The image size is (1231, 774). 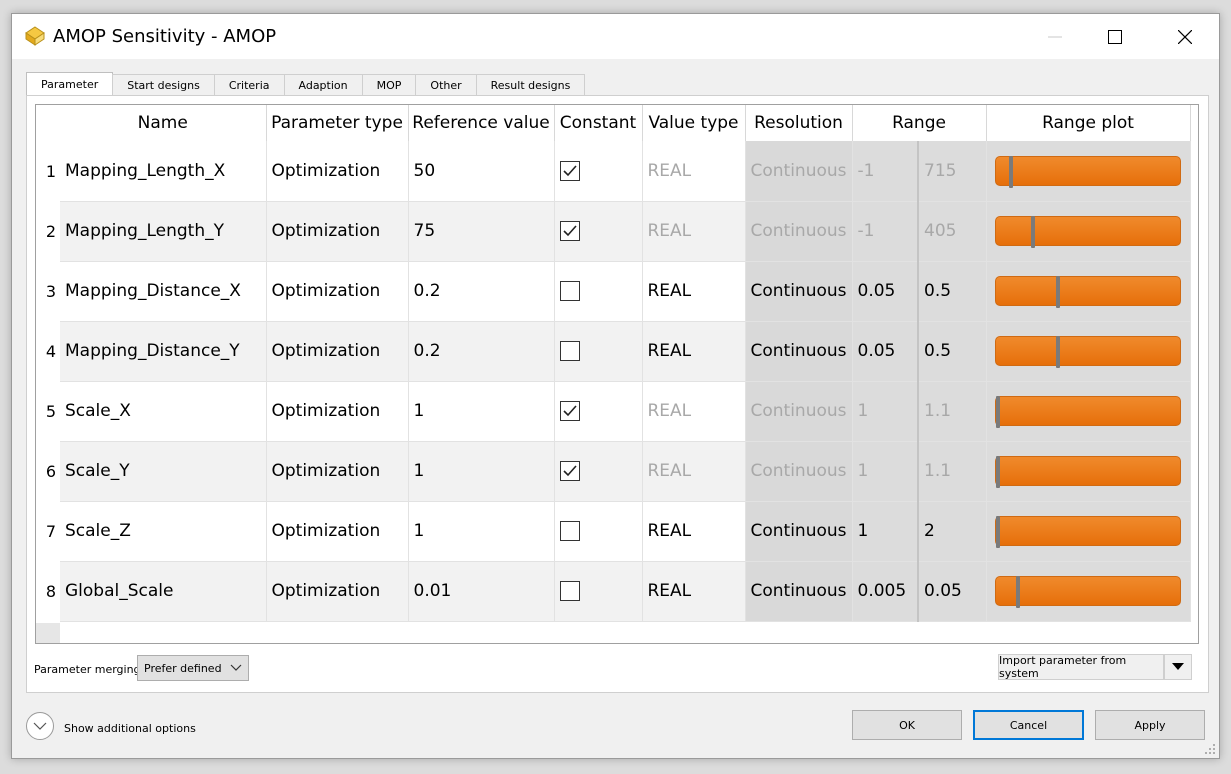 What do you see at coordinates (1185, 36) in the screenshot?
I see `close-button` at bounding box center [1185, 36].